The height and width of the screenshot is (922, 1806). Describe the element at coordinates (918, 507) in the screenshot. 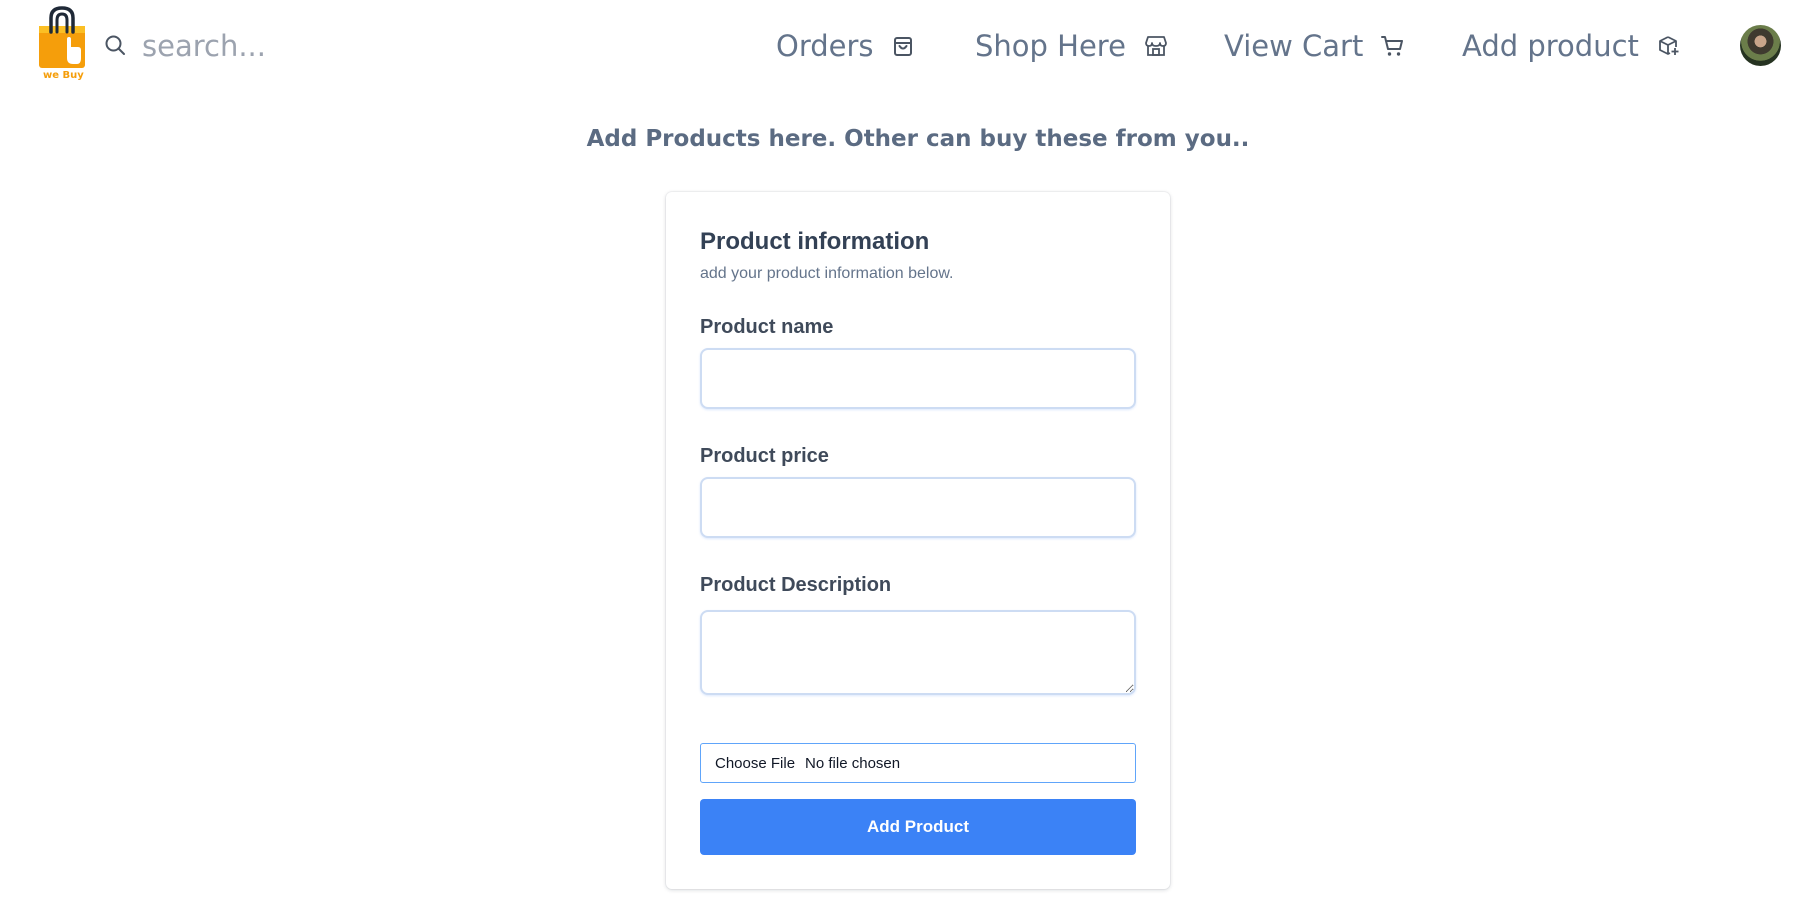

I see `product-price-input` at that location.